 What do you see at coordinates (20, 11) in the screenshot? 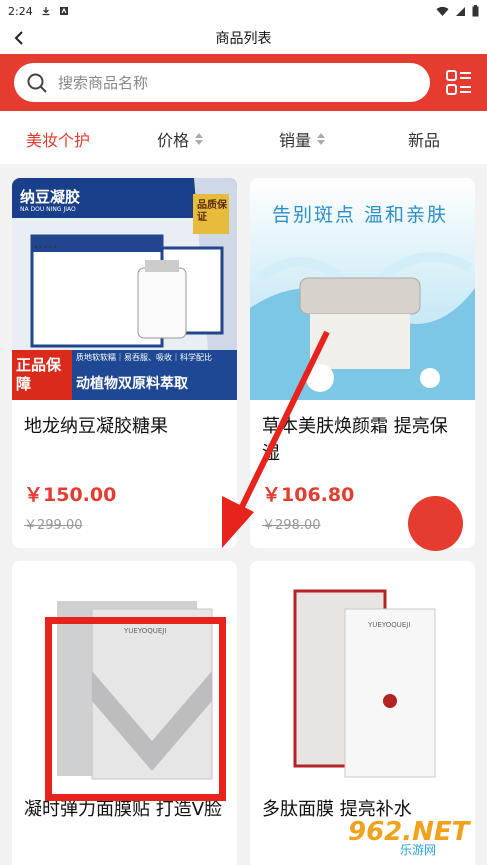
I see `status-time: 2:24` at bounding box center [20, 11].